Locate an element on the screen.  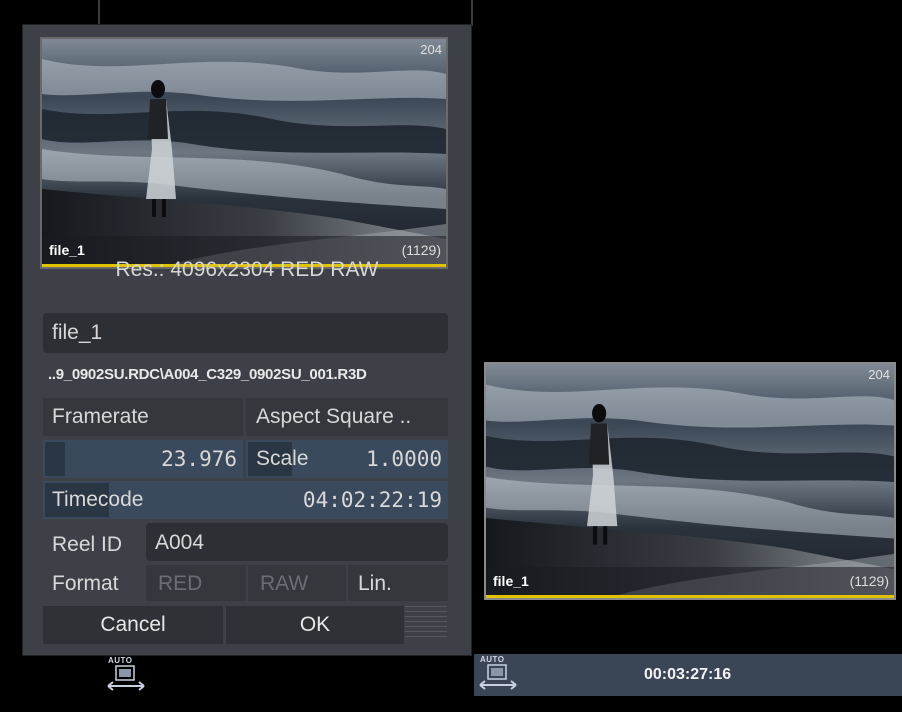
clip-name-value: file_1 is located at coordinates (77, 332).